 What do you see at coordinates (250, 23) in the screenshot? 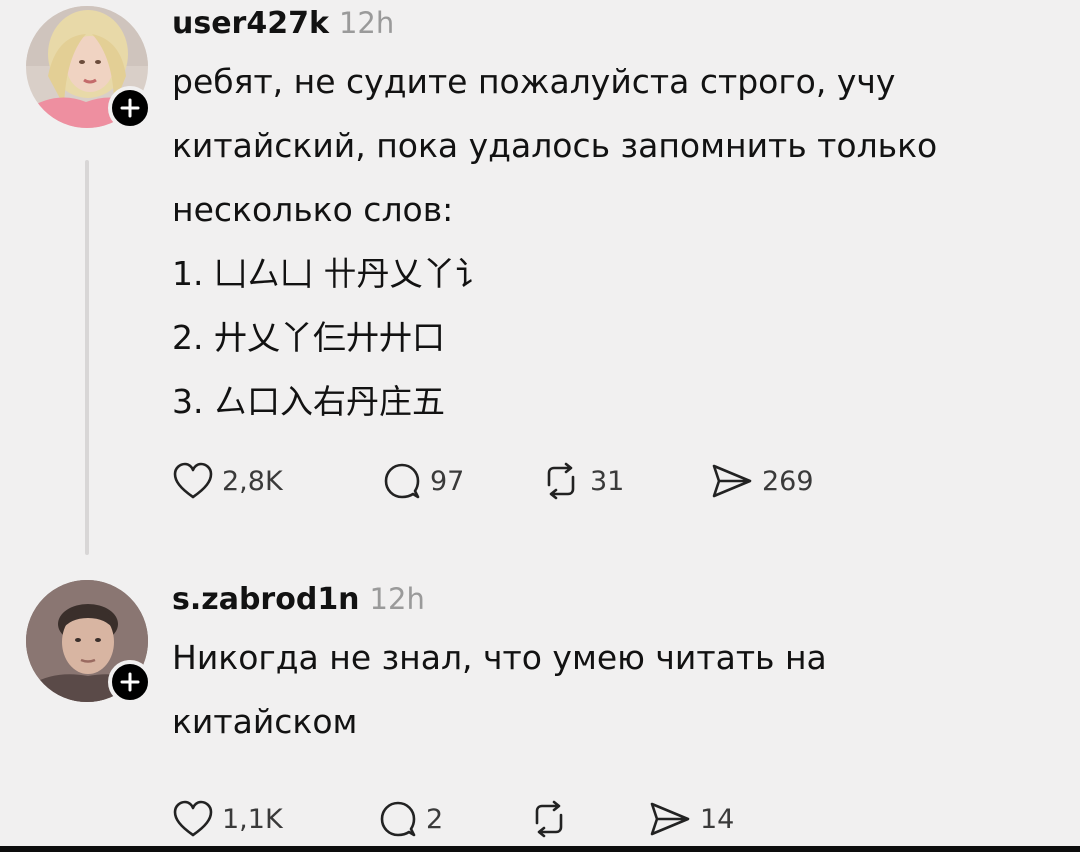
I see `username: user427k` at bounding box center [250, 23].